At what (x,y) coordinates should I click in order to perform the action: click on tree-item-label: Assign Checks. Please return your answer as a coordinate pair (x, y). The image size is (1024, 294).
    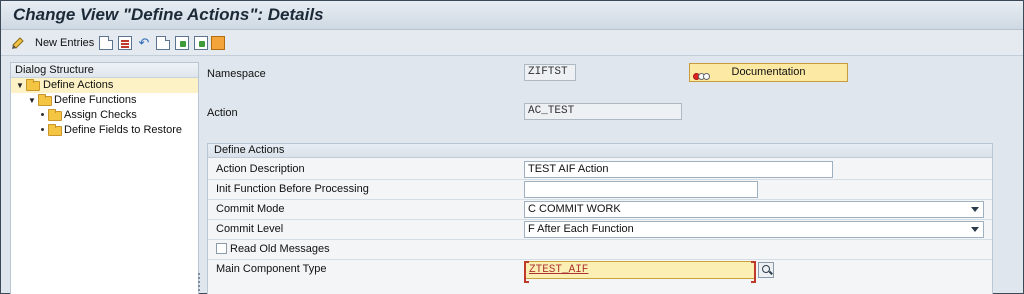
    Looking at the image, I should click on (100, 115).